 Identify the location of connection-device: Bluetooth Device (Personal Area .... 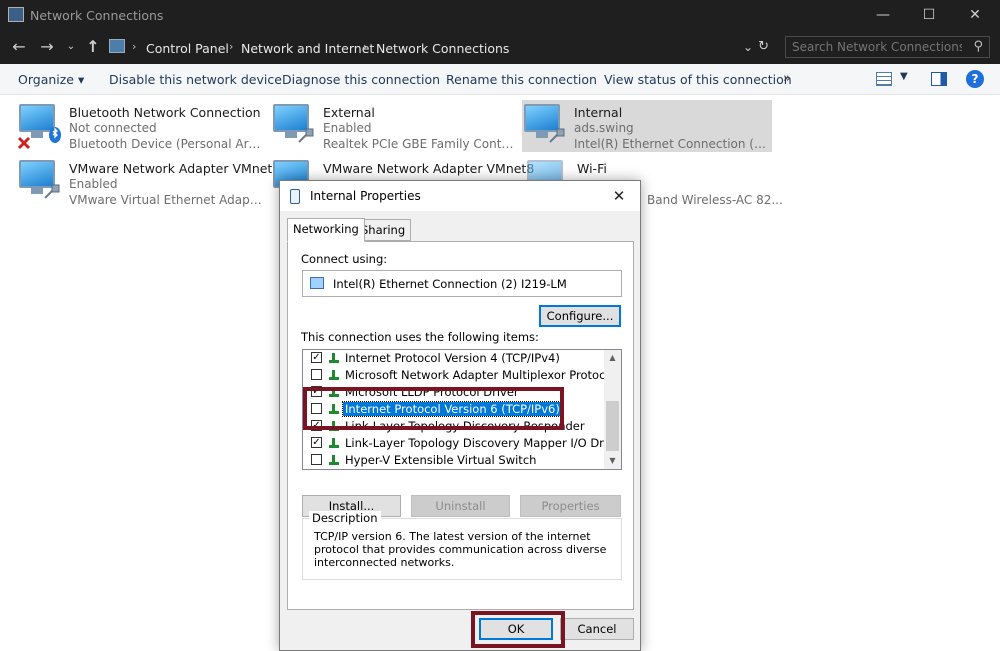
(166, 144).